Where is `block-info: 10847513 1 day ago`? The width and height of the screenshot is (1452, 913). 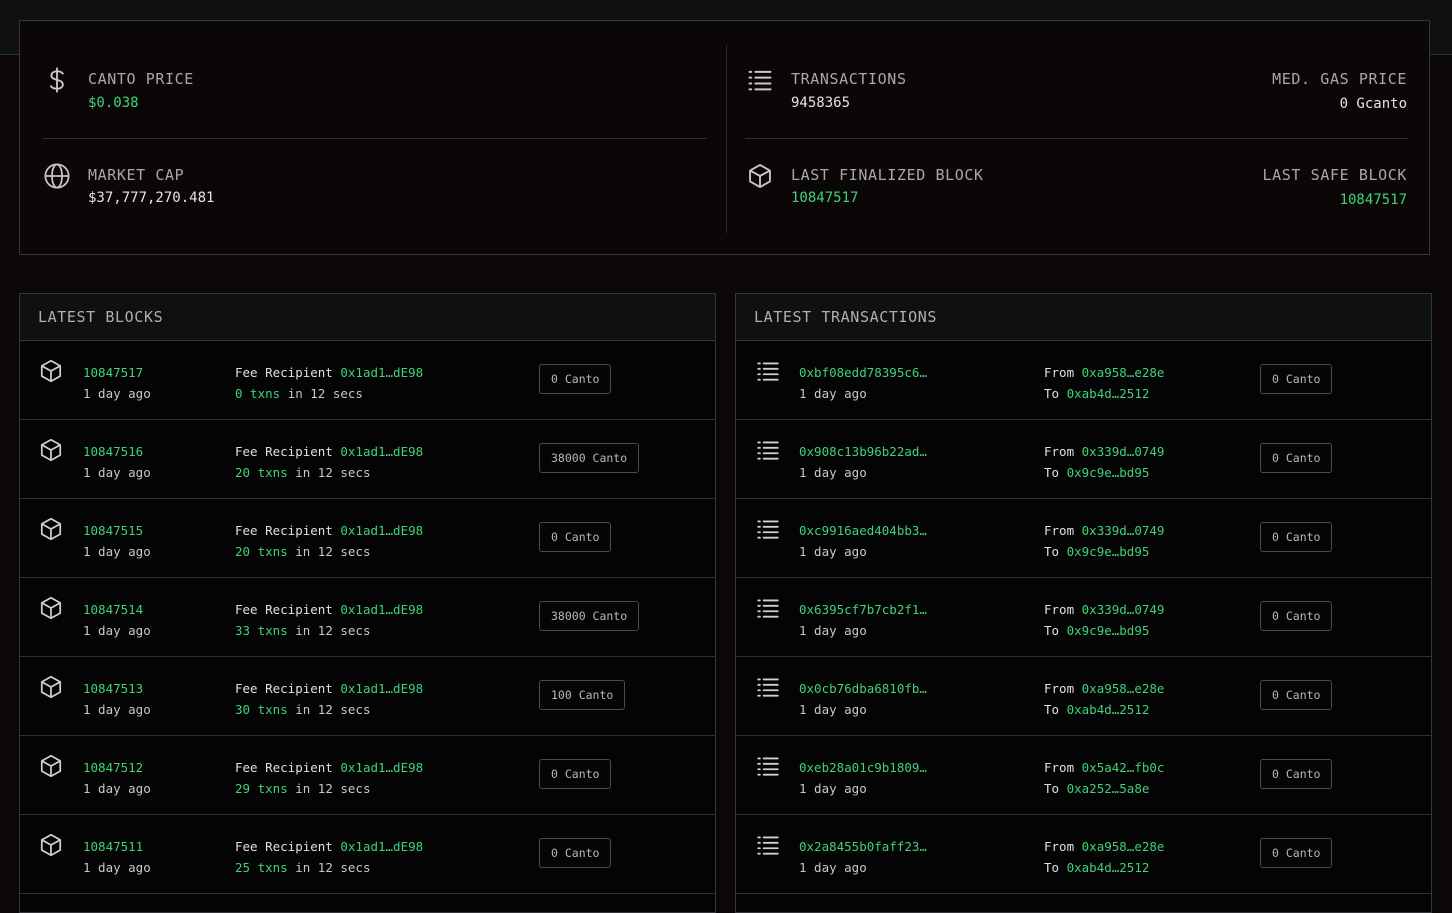 block-info: 10847513 1 day ago is located at coordinates (117, 699).